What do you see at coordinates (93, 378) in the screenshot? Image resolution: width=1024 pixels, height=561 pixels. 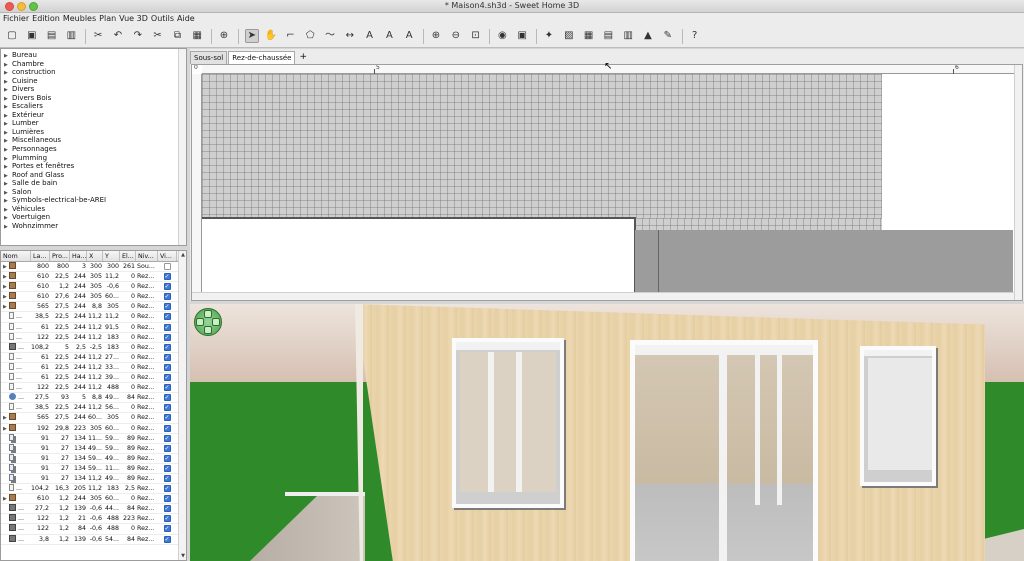 I see `table-row: ... 61 22,5 244 11,2 39... 0 Rez... ✓` at bounding box center [93, 378].